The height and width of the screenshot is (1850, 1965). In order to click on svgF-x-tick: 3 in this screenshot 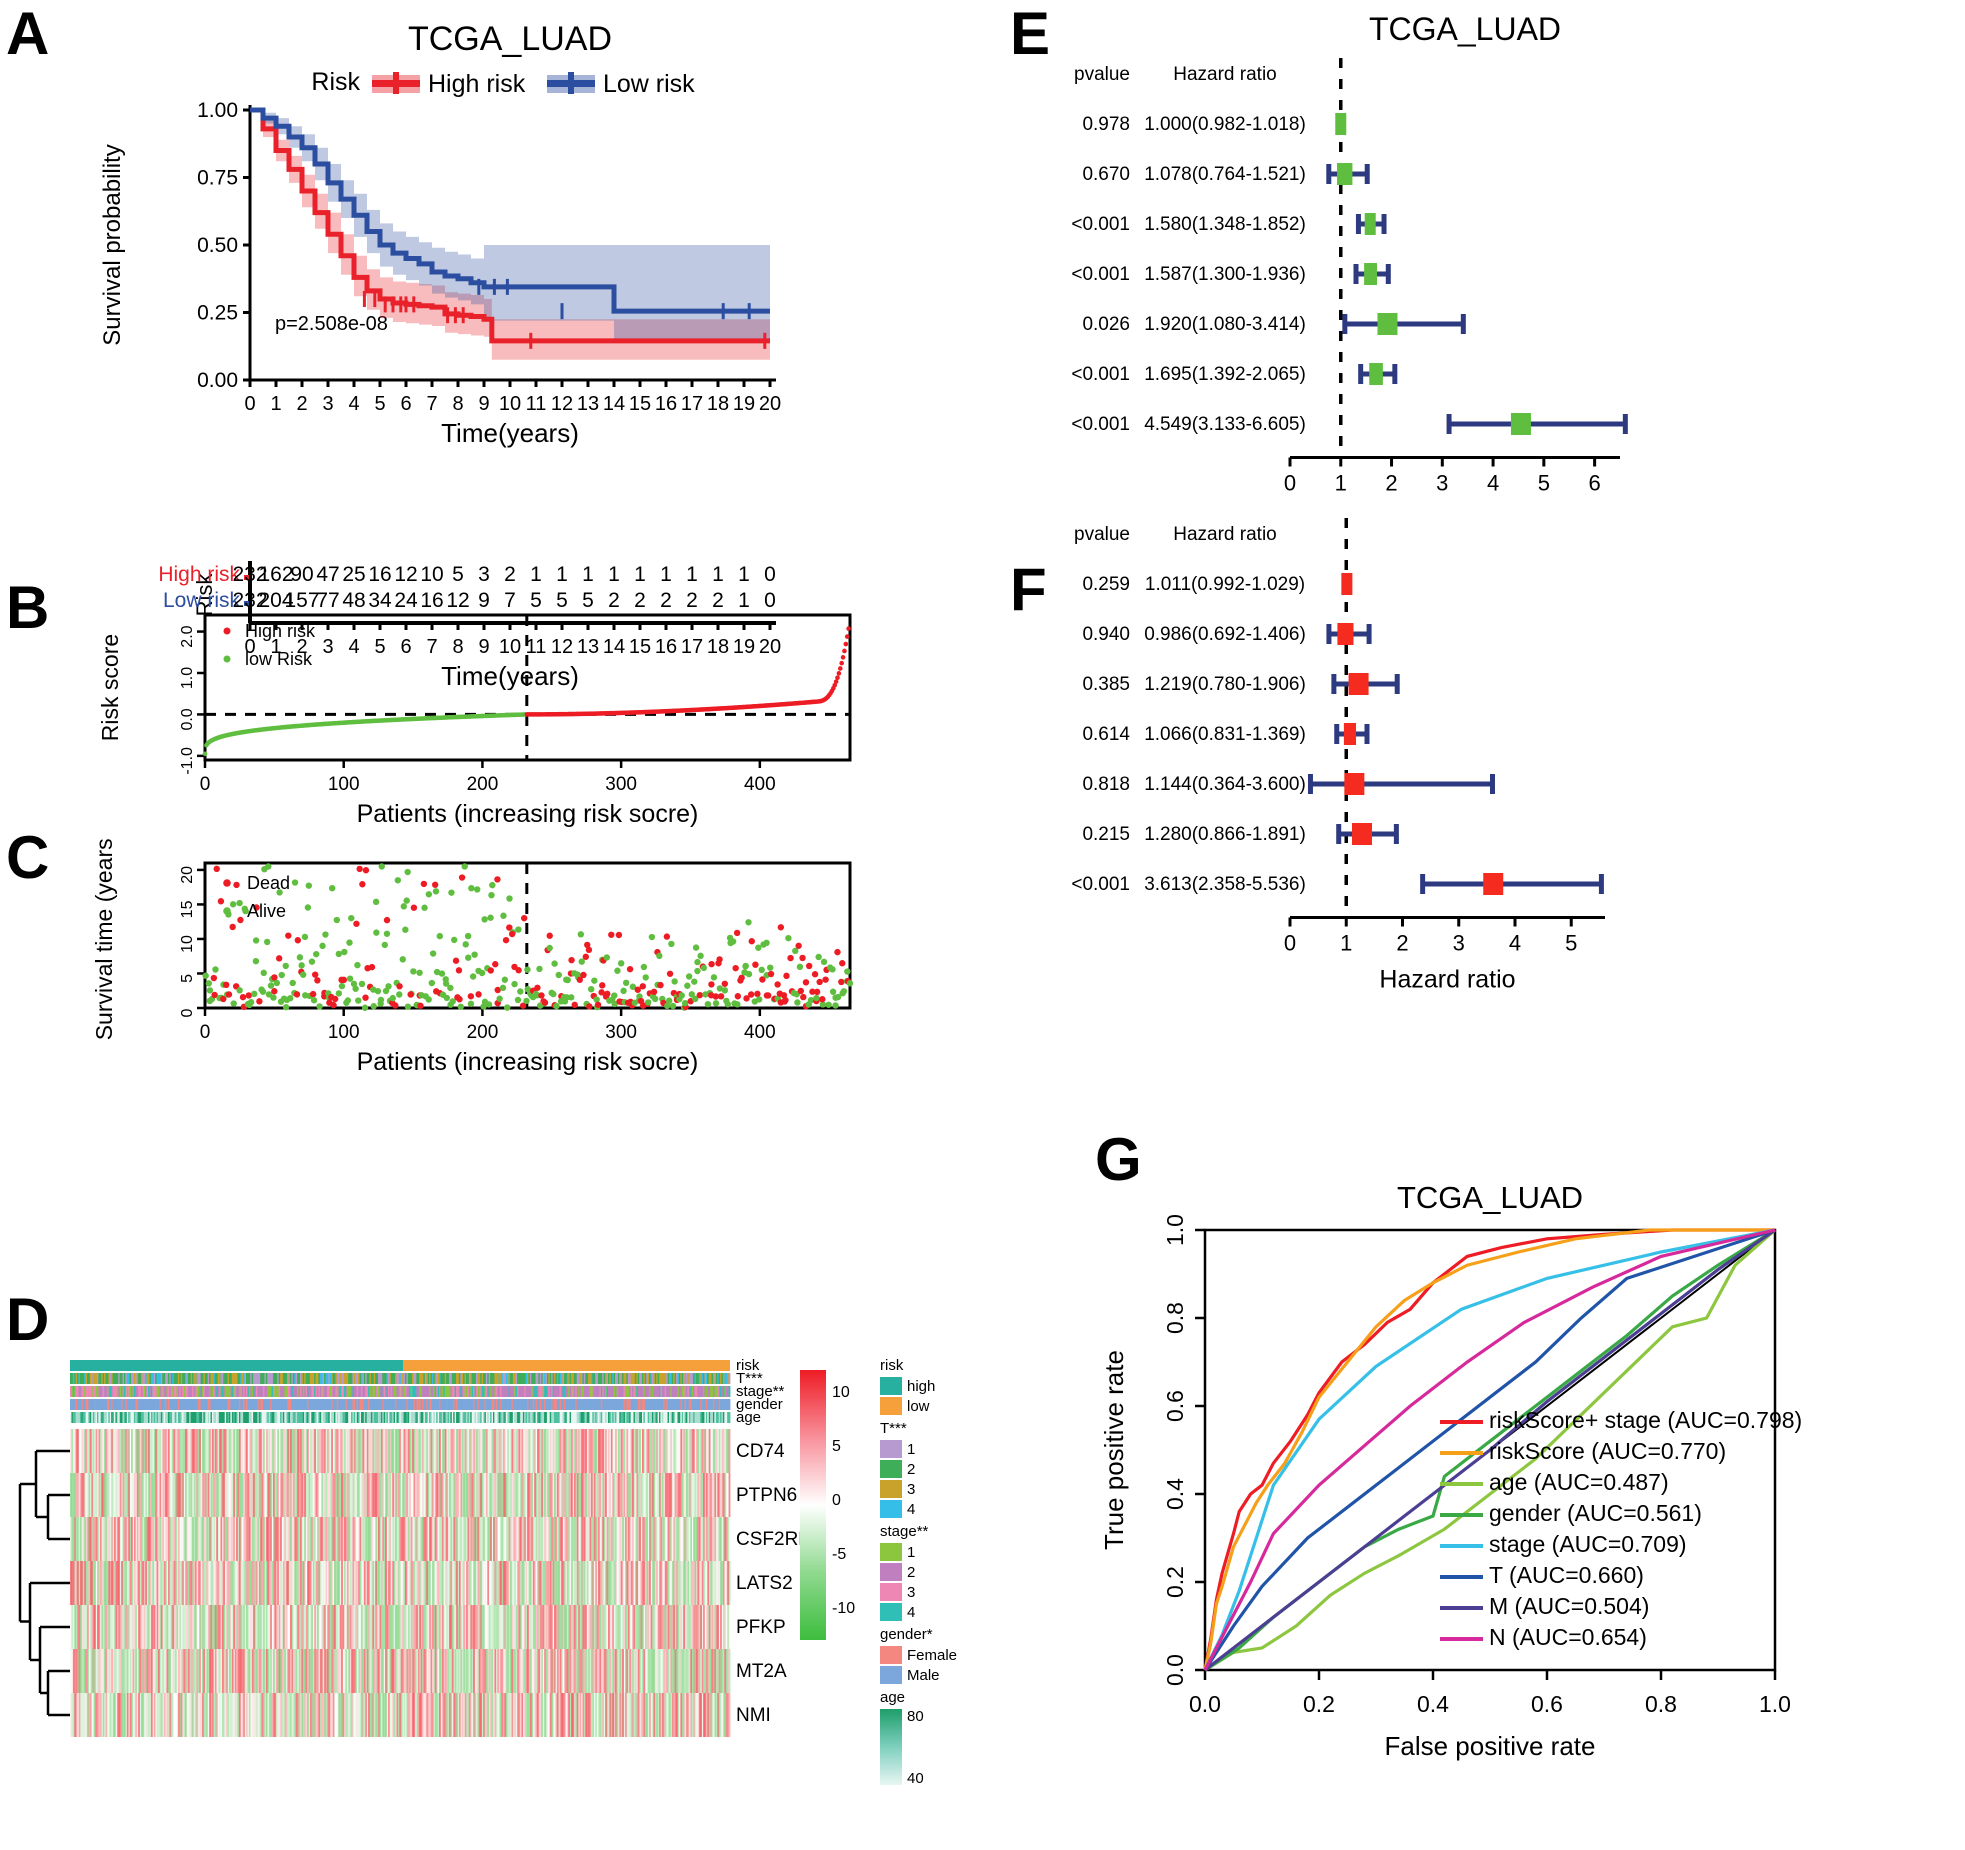, I will do `click(1459, 943)`.